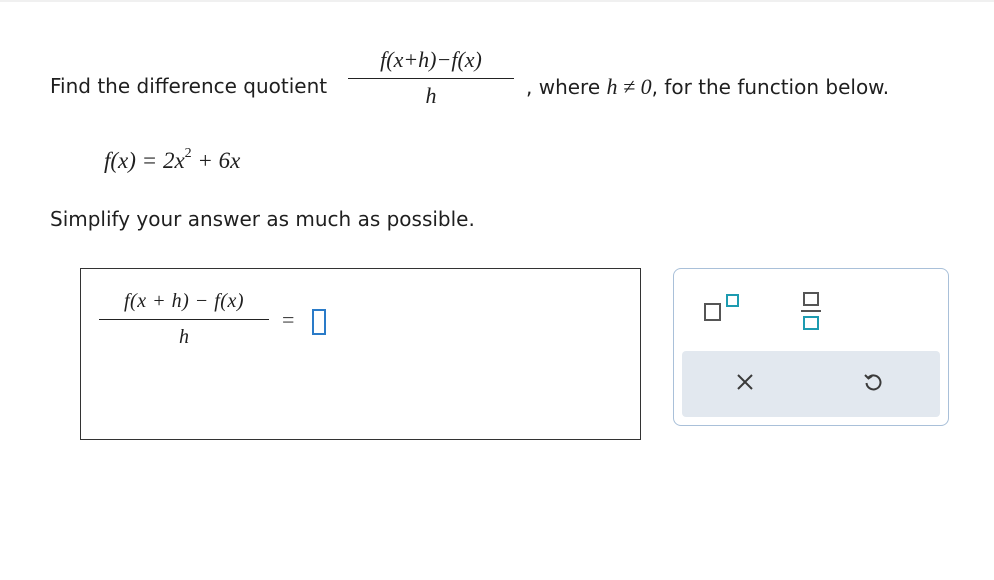  I want to click on condition-expression: h ≠ 0, so click(629, 86).